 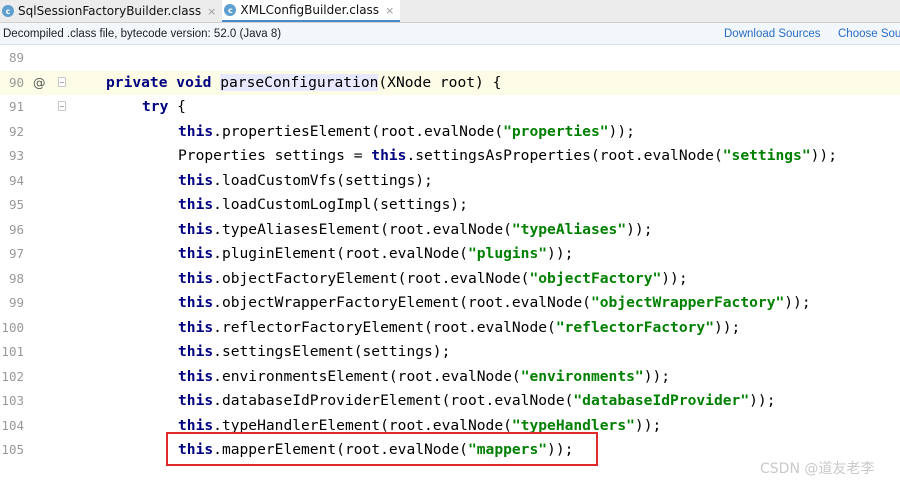 I want to click on download-sources-link: Download Sources, so click(x=772, y=34).